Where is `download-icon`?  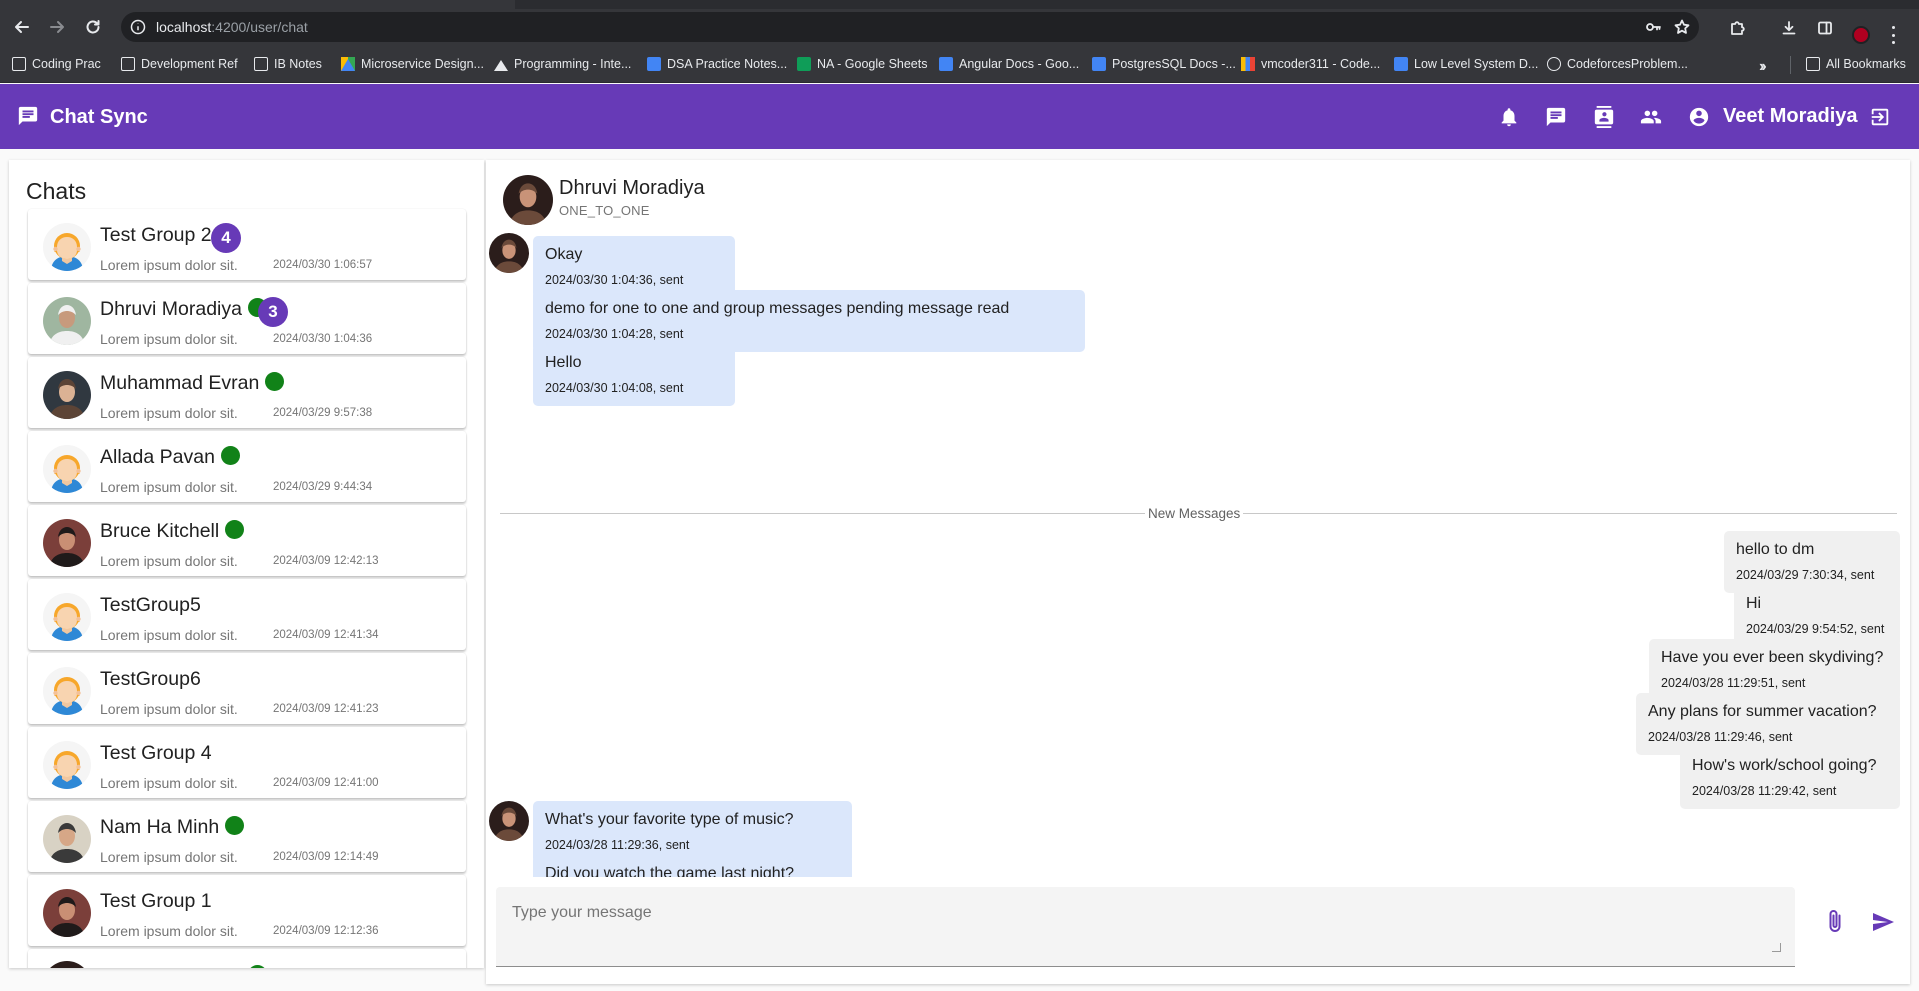
download-icon is located at coordinates (1789, 28).